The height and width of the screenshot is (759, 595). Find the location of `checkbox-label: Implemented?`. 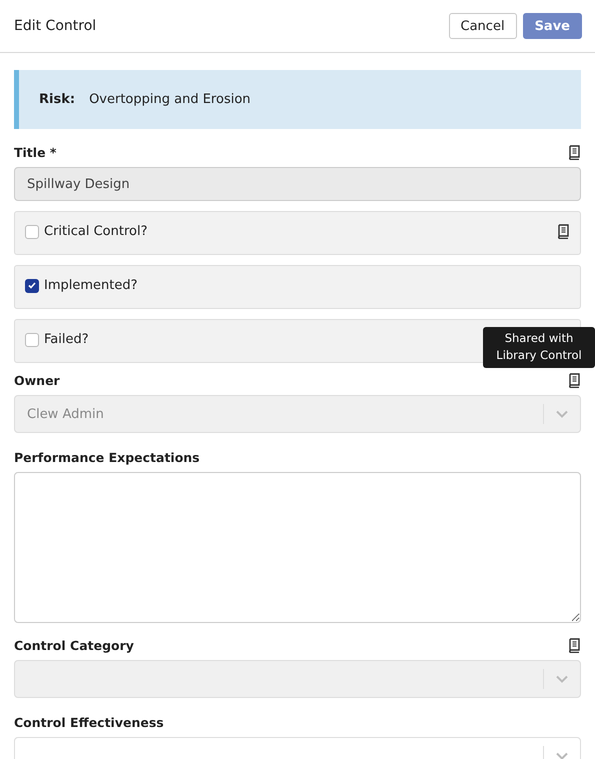

checkbox-label: Implemented? is located at coordinates (91, 285).